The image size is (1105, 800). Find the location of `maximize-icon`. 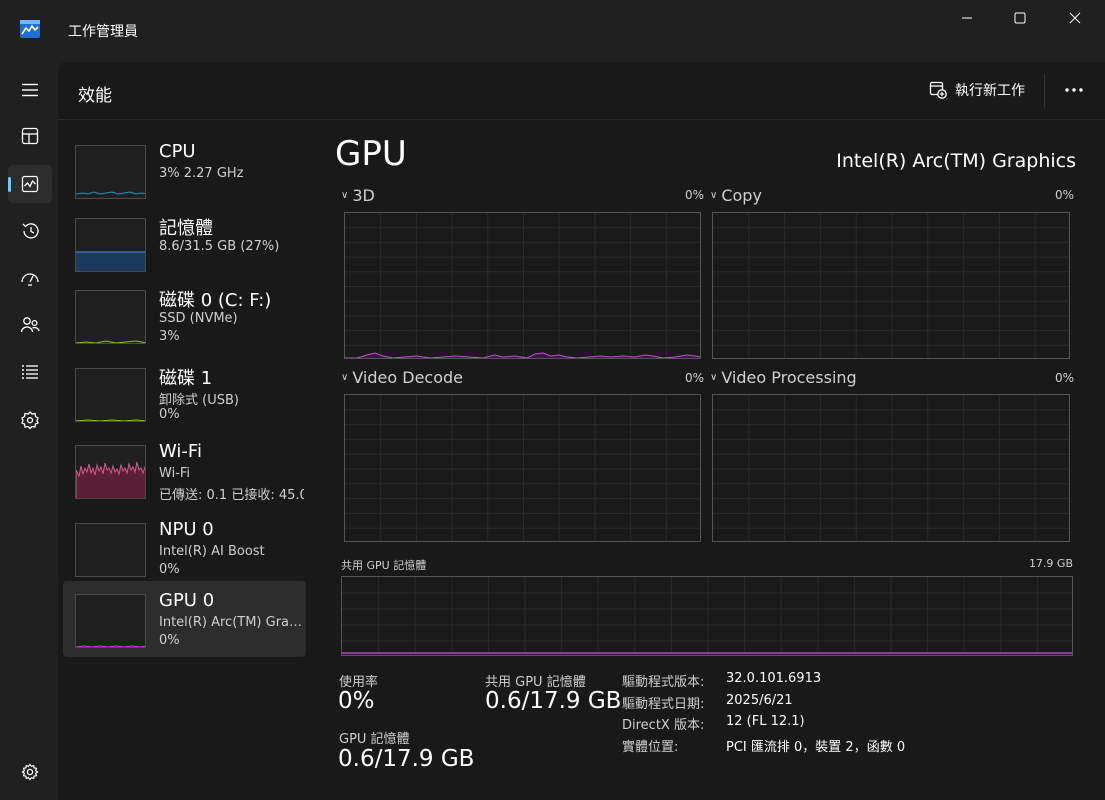

maximize-icon is located at coordinates (1020, 18).